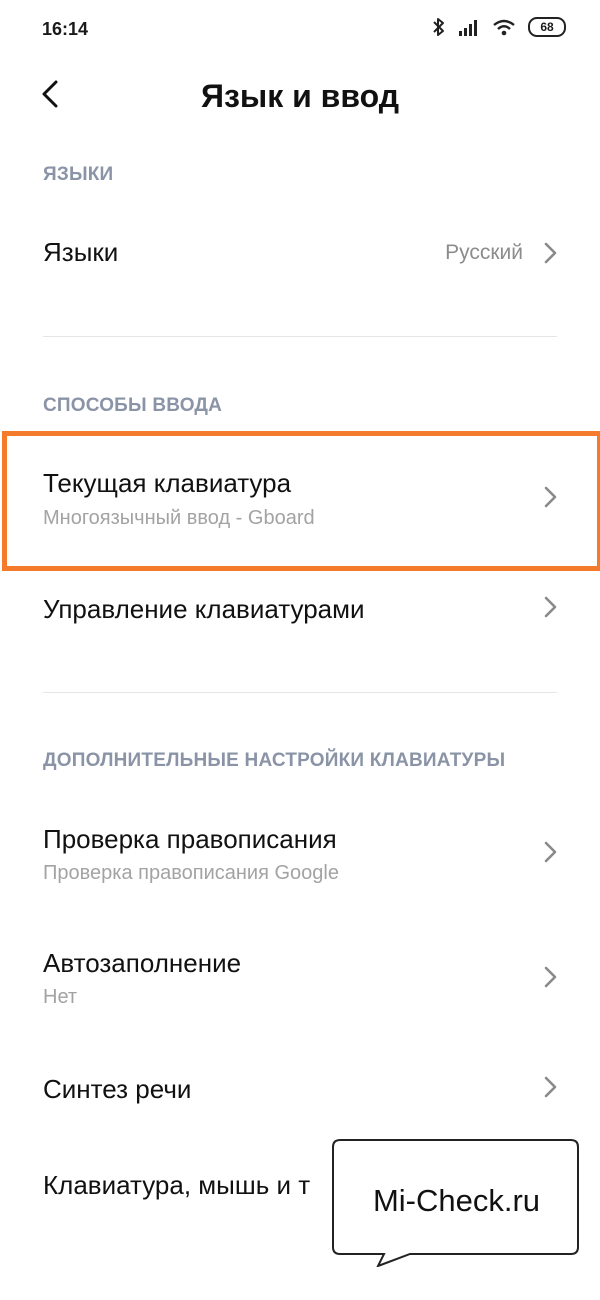 The width and height of the screenshot is (600, 1300). Describe the element at coordinates (65, 29) in the screenshot. I see `status-time: 16:14` at that location.